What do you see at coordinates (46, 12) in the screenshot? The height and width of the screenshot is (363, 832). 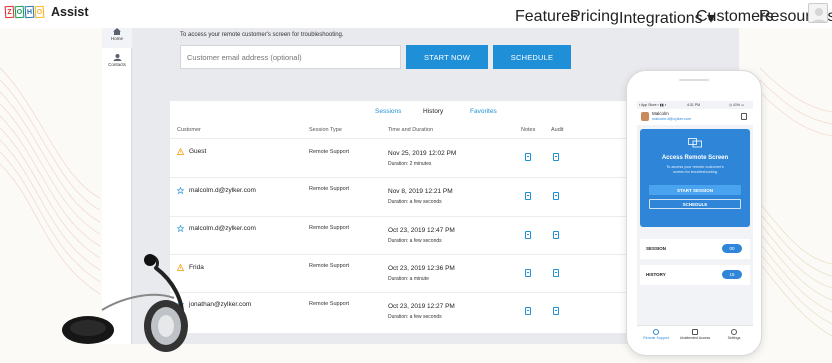 I see `zoho-assist-logo: Z O H O Assist` at bounding box center [46, 12].